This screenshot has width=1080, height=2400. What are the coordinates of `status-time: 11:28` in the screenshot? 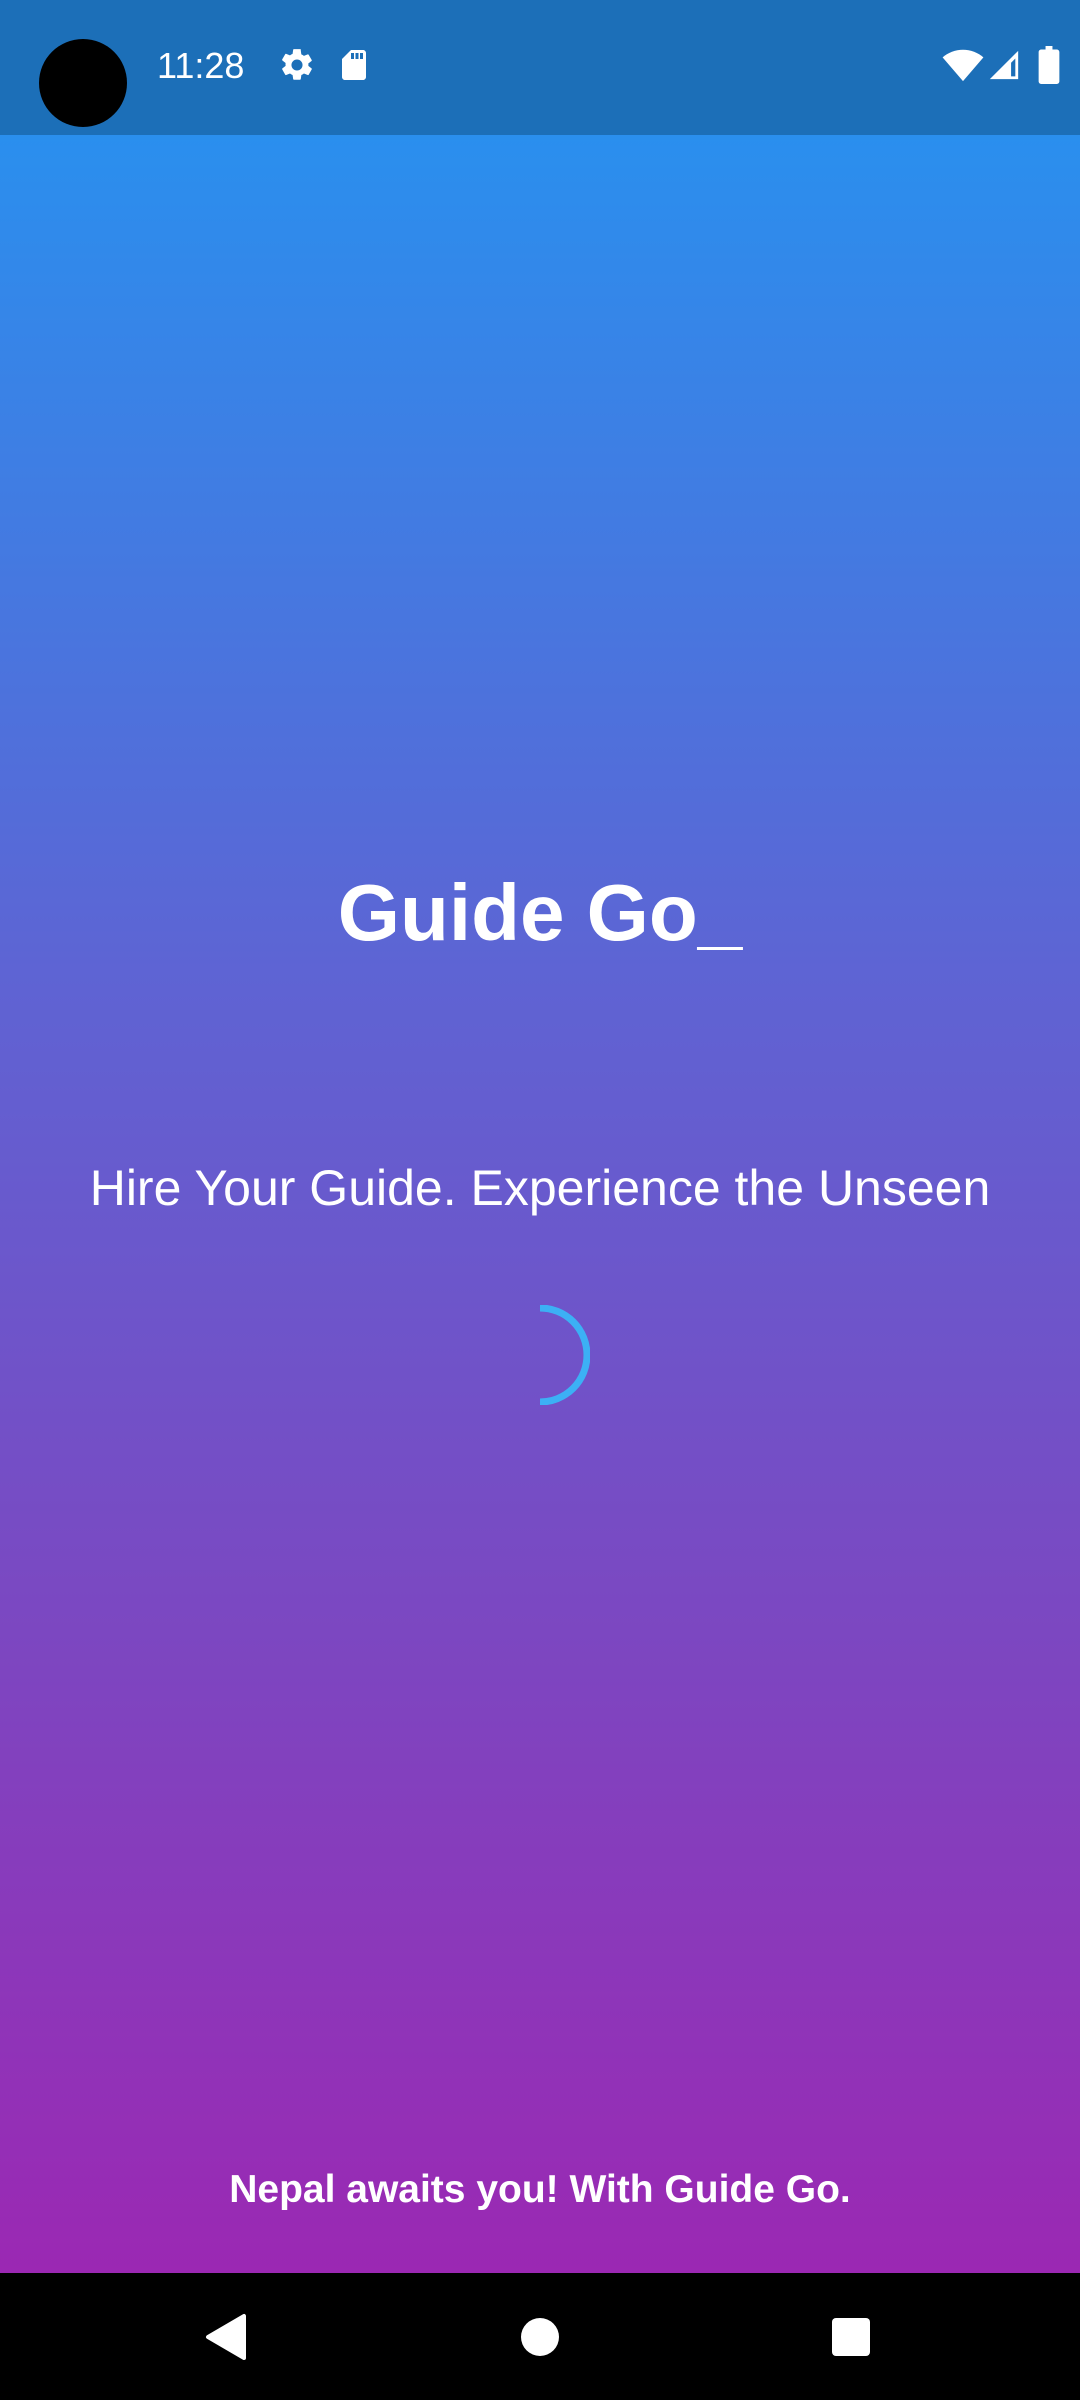 It's located at (201, 65).